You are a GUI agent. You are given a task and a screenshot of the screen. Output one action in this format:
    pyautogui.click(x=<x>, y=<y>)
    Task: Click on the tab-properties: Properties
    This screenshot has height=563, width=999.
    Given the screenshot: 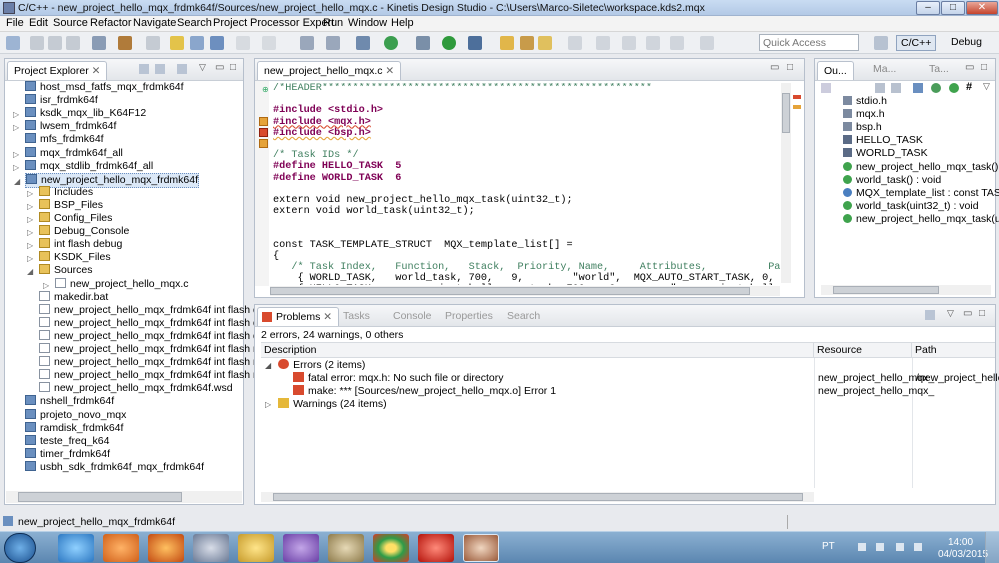 What is the action you would take?
    pyautogui.click(x=469, y=316)
    